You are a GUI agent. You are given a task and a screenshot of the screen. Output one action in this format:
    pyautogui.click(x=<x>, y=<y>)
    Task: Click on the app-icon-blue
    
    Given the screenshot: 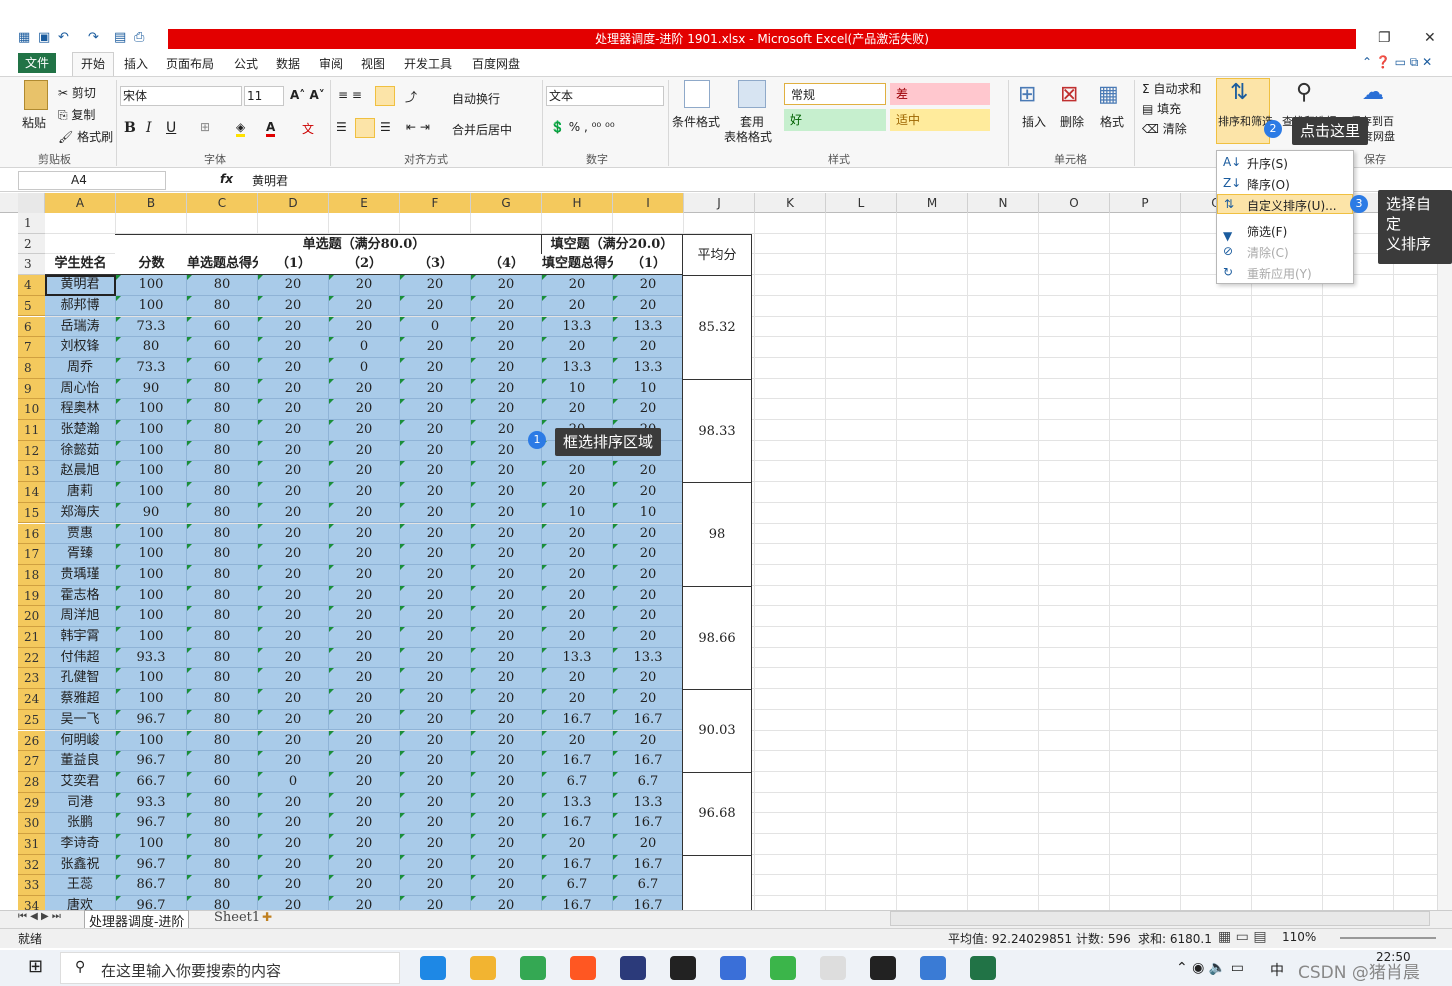 What is the action you would take?
    pyautogui.click(x=733, y=968)
    